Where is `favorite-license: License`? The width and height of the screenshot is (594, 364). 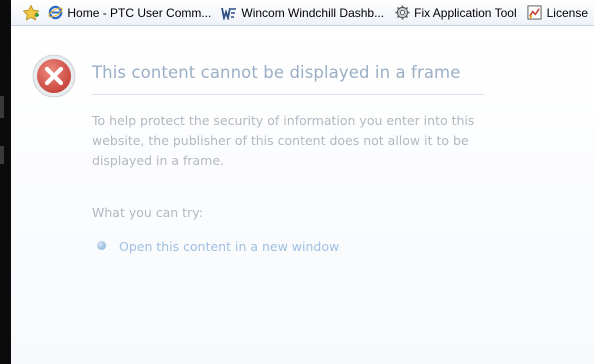
favorite-license: License is located at coordinates (558, 12).